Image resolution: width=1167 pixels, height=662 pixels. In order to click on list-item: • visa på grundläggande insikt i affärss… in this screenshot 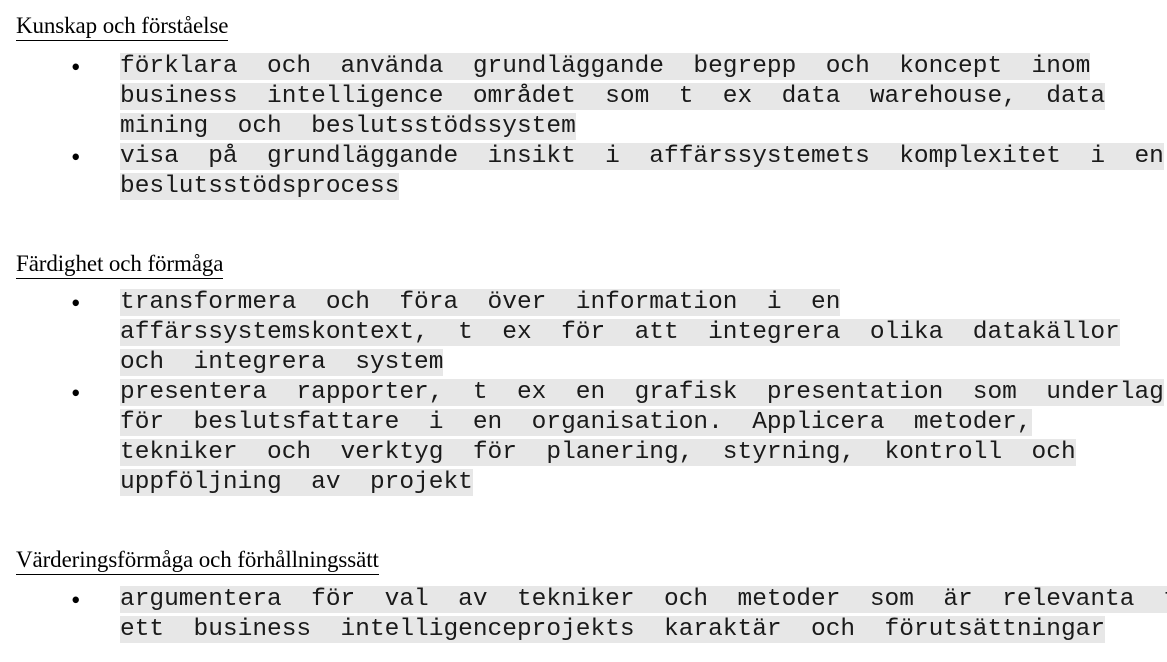, I will do `click(582, 172)`.